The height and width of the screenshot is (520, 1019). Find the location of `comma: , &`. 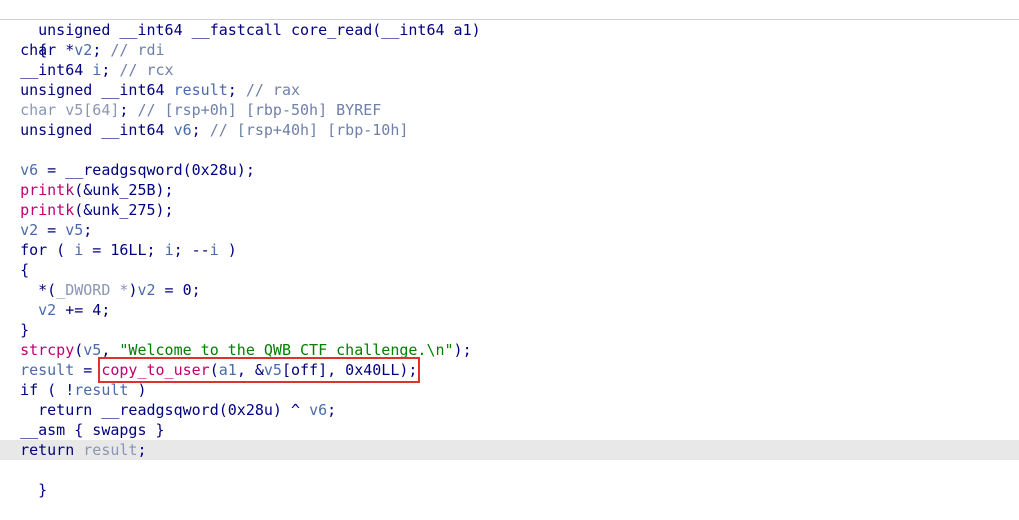

comma: , & is located at coordinates (250, 370).